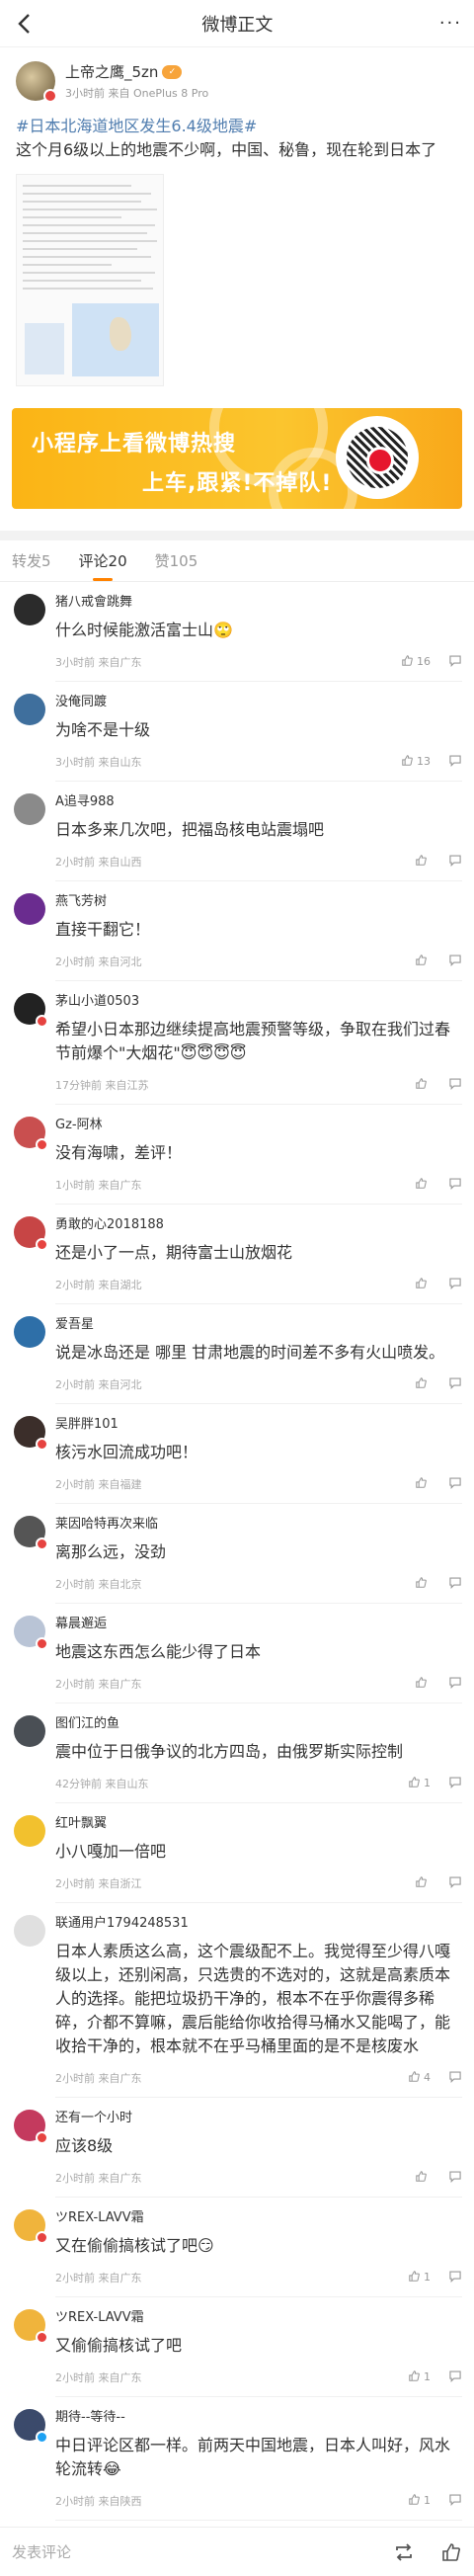 The height and width of the screenshot is (2576, 474). I want to click on comment-like-button: 13, so click(416, 762).